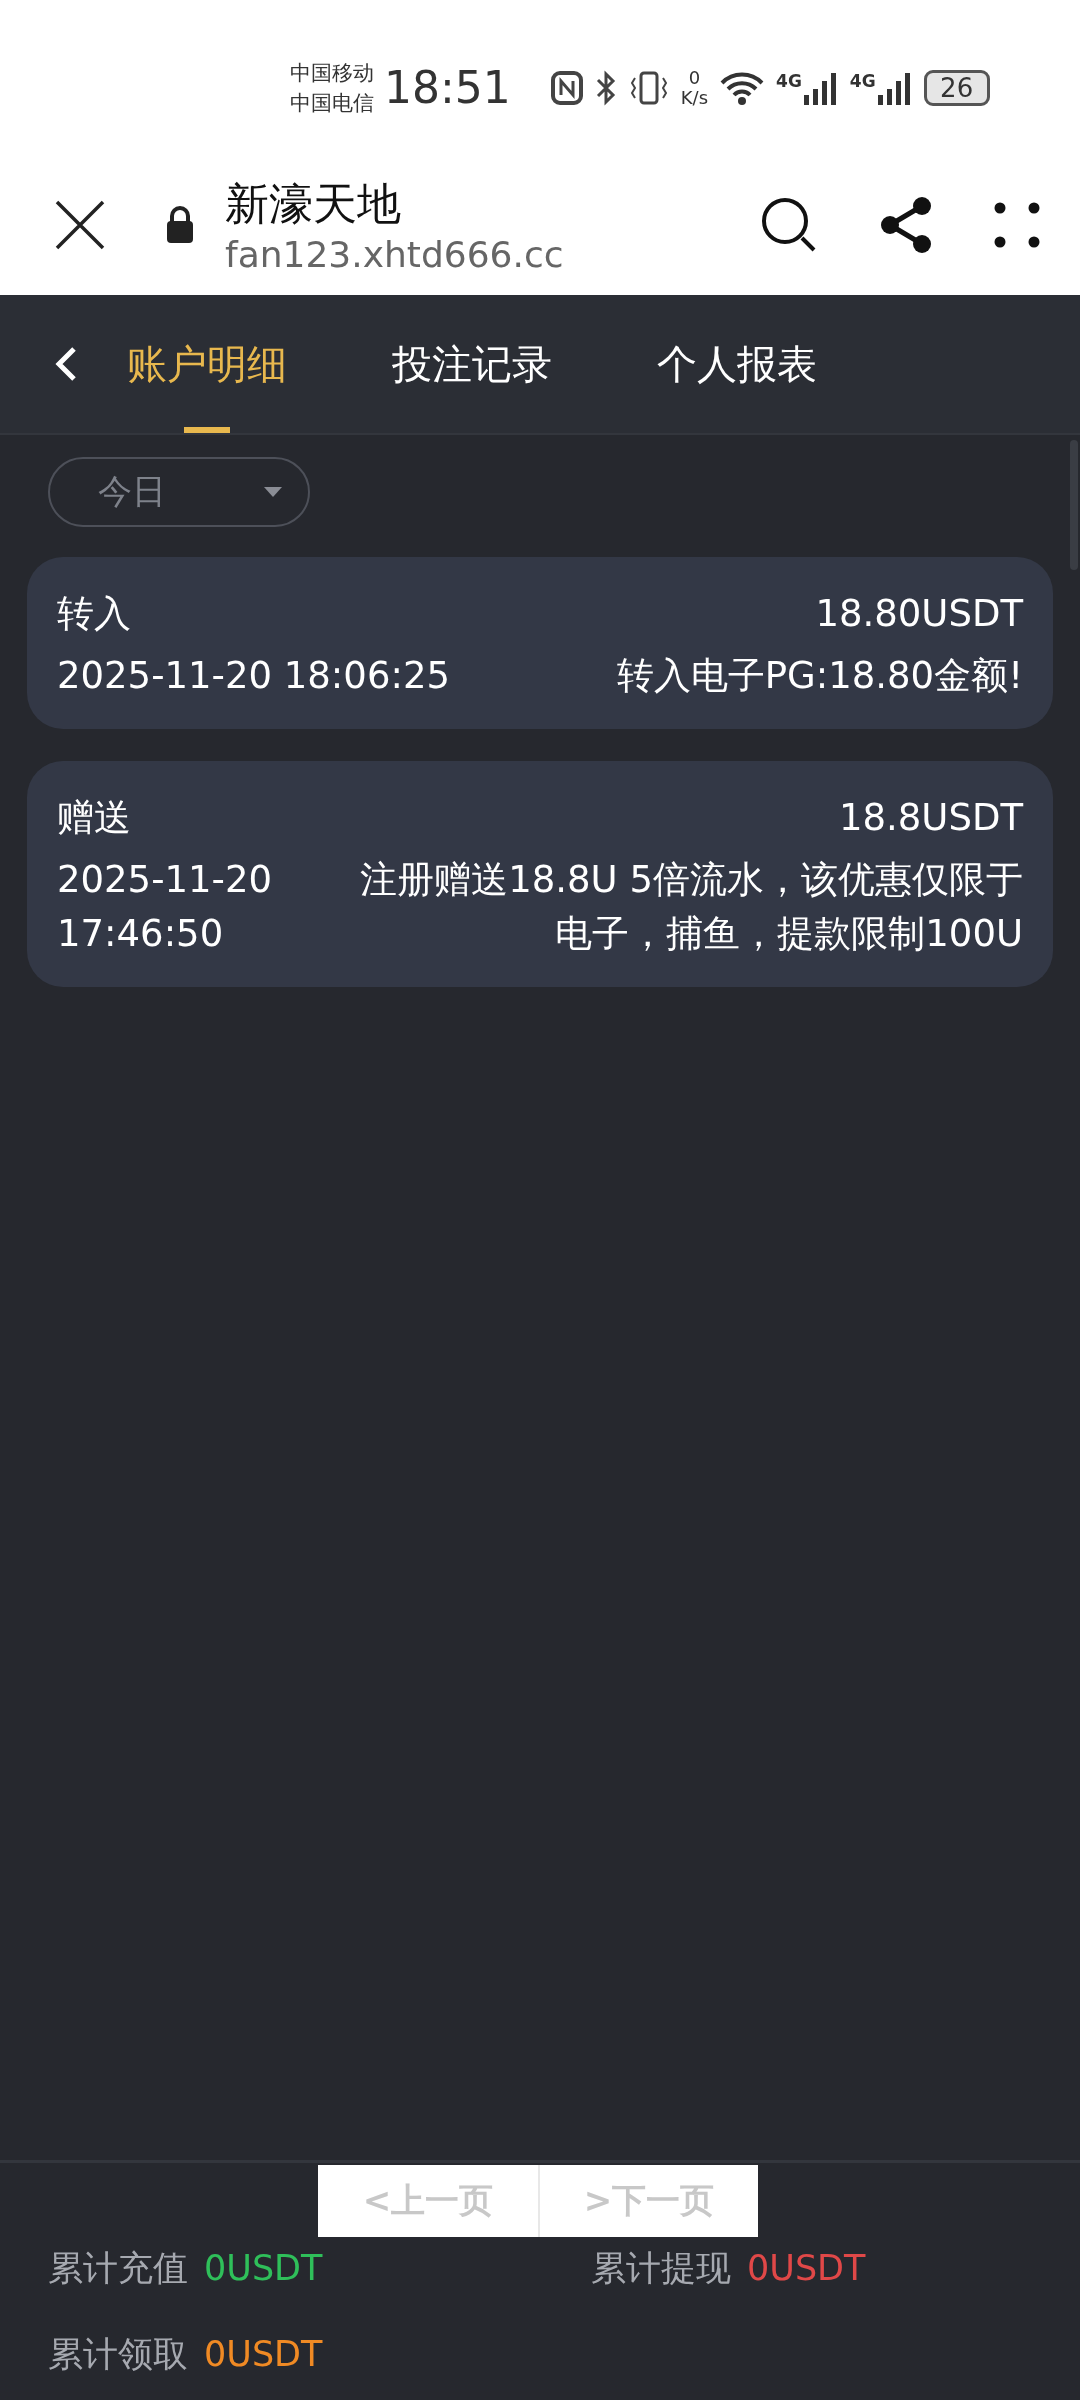  What do you see at coordinates (737, 364) in the screenshot?
I see `tab: 个人报表` at bounding box center [737, 364].